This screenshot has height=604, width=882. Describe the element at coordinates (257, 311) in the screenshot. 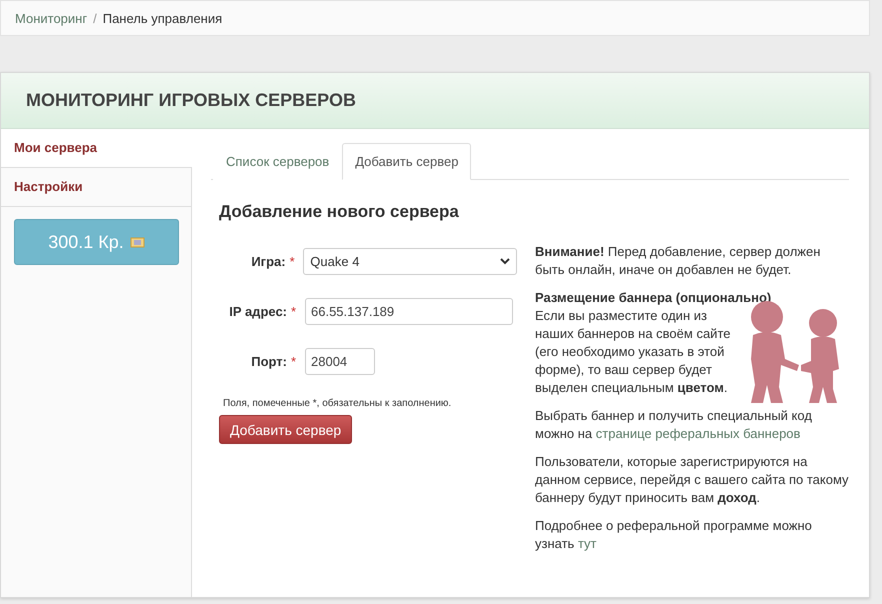

I see `field-label: IP адрес:` at that location.